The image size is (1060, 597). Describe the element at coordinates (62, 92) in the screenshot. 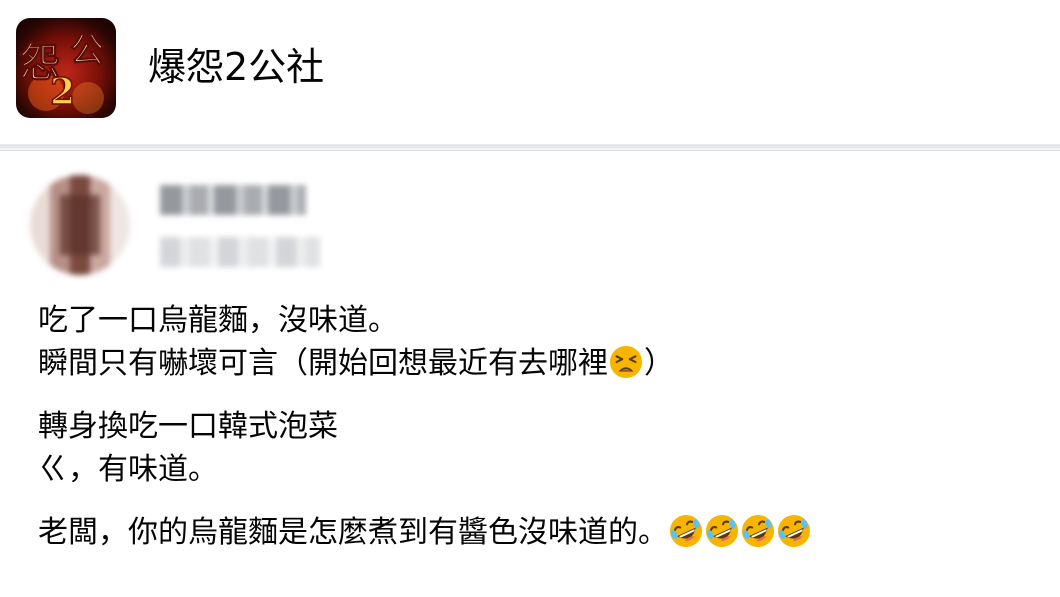

I see `svg-text: 2` at that location.